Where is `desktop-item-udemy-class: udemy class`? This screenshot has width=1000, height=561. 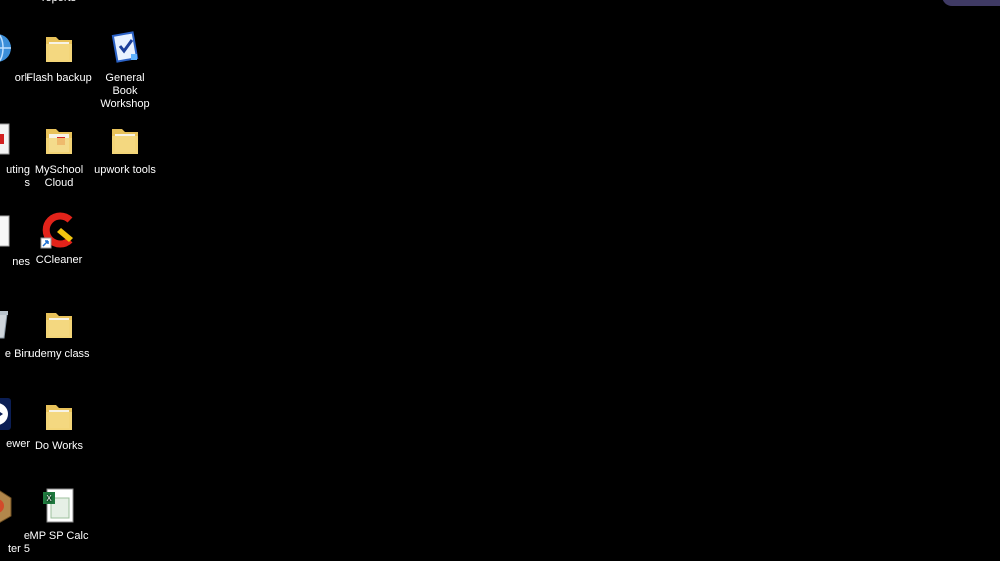 desktop-item-udemy-class: udemy class is located at coordinates (59, 332).